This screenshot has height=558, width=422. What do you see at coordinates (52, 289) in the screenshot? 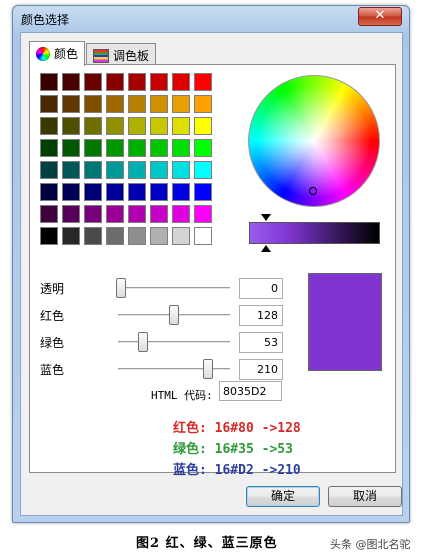
I see `alpha-label: 透明` at bounding box center [52, 289].